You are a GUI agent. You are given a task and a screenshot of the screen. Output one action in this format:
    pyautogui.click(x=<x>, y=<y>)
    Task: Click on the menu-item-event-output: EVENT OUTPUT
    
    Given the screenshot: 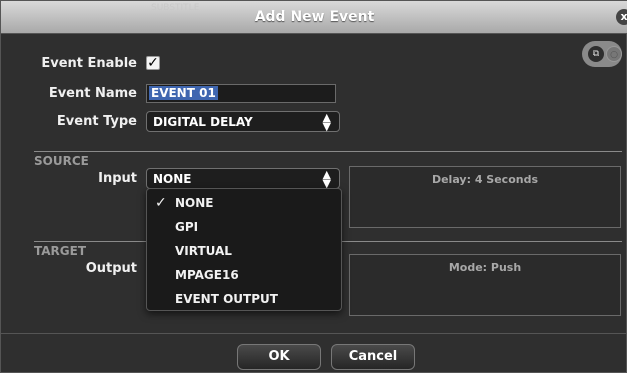 What is the action you would take?
    pyautogui.click(x=245, y=299)
    